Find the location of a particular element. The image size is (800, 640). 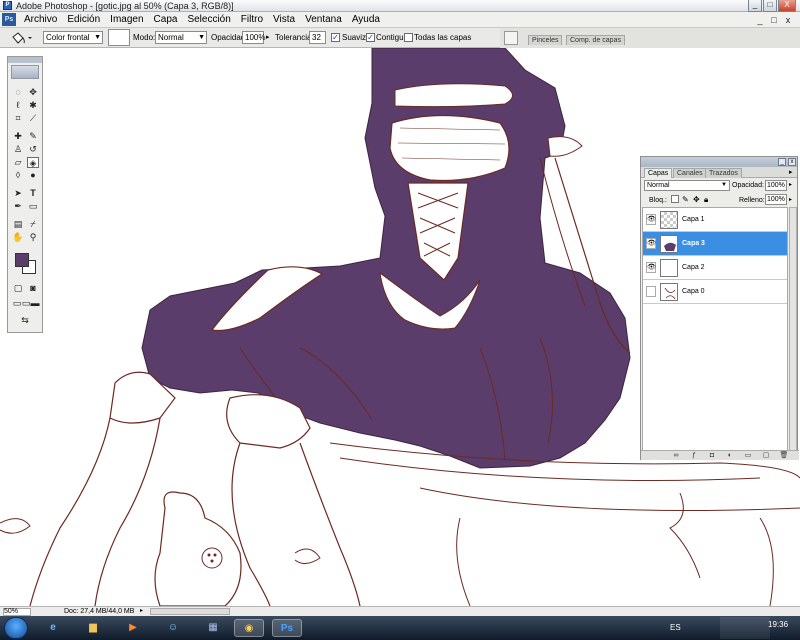

document-close-button: x is located at coordinates (788, 20).